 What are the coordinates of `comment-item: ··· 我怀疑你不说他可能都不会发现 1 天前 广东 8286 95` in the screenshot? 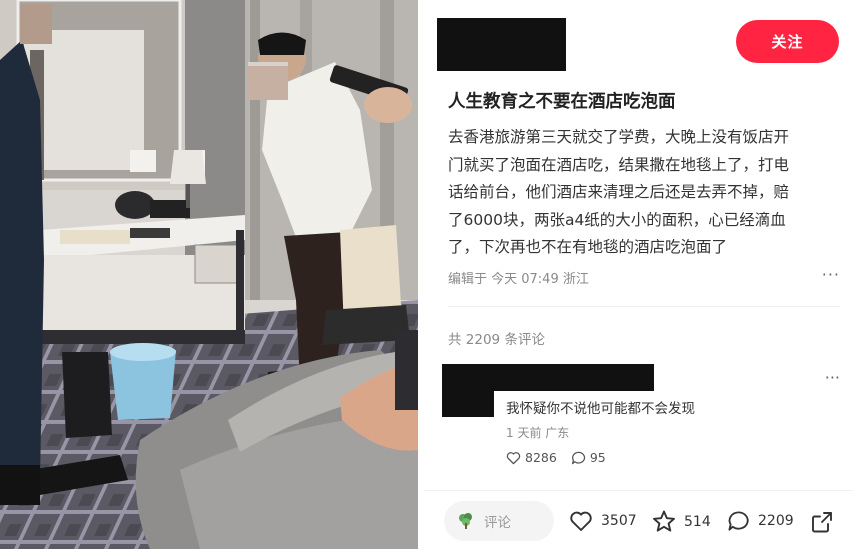 It's located at (640, 419).